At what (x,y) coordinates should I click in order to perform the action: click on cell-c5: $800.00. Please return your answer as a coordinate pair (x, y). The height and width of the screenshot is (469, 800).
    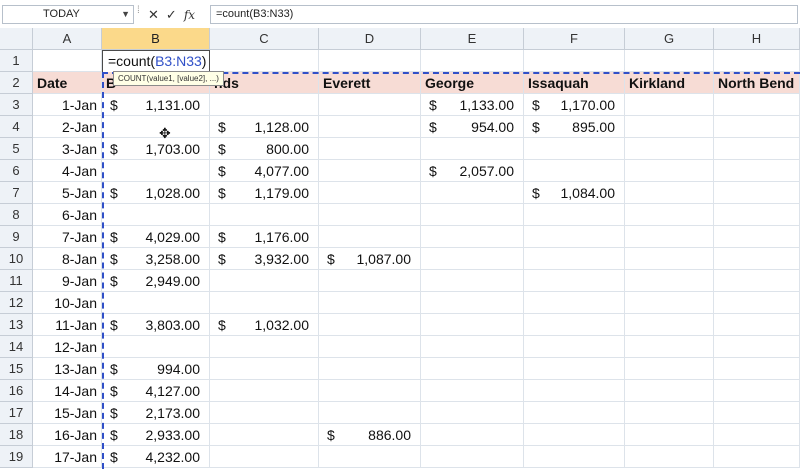
    Looking at the image, I should click on (264, 149).